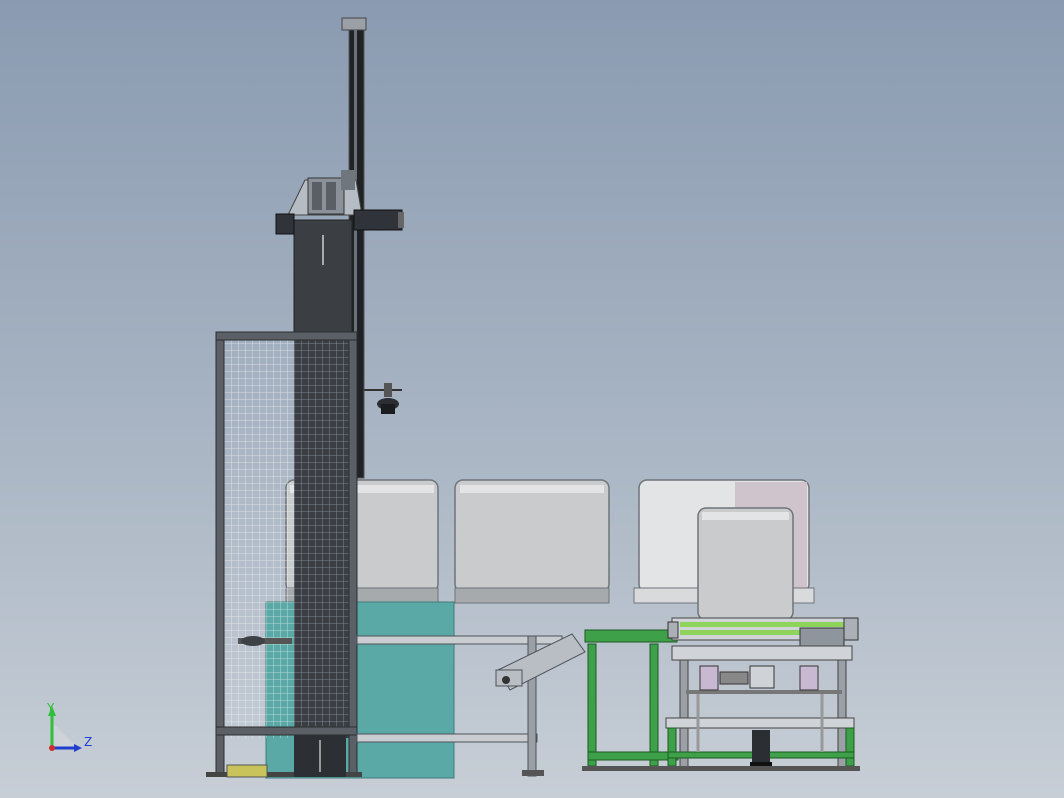 The image size is (1064, 798). I want to click on safety-cage, so click(284, 554).